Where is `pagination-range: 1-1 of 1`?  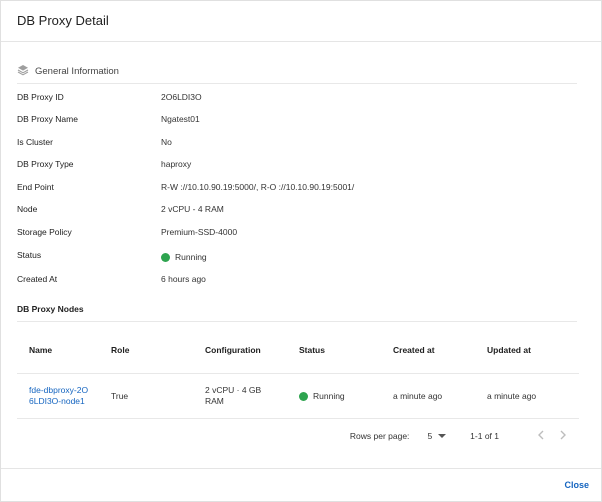
pagination-range: 1-1 of 1 is located at coordinates (484, 436).